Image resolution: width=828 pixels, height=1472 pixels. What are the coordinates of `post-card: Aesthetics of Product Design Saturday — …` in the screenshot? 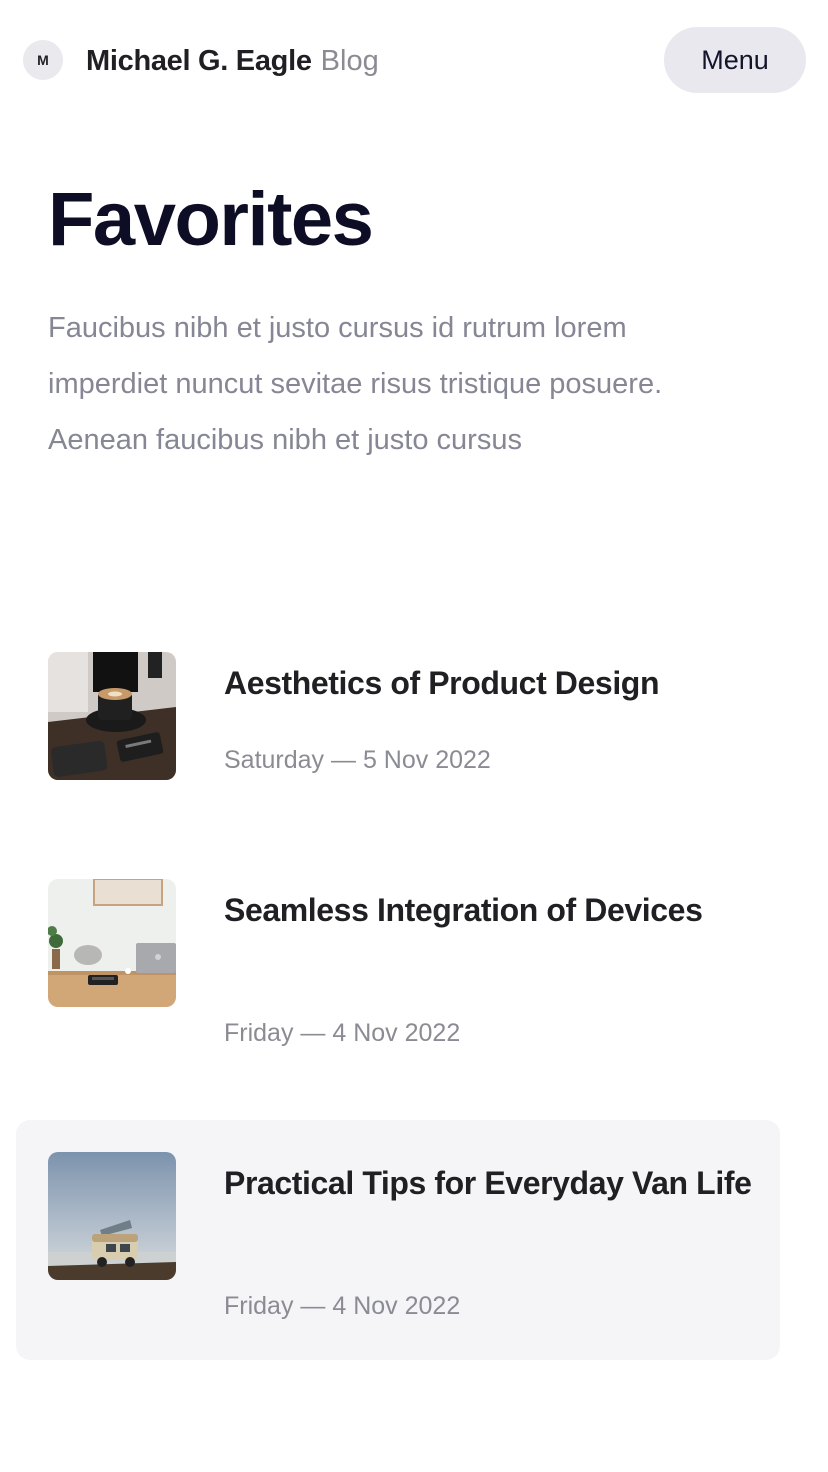 It's located at (398, 715).